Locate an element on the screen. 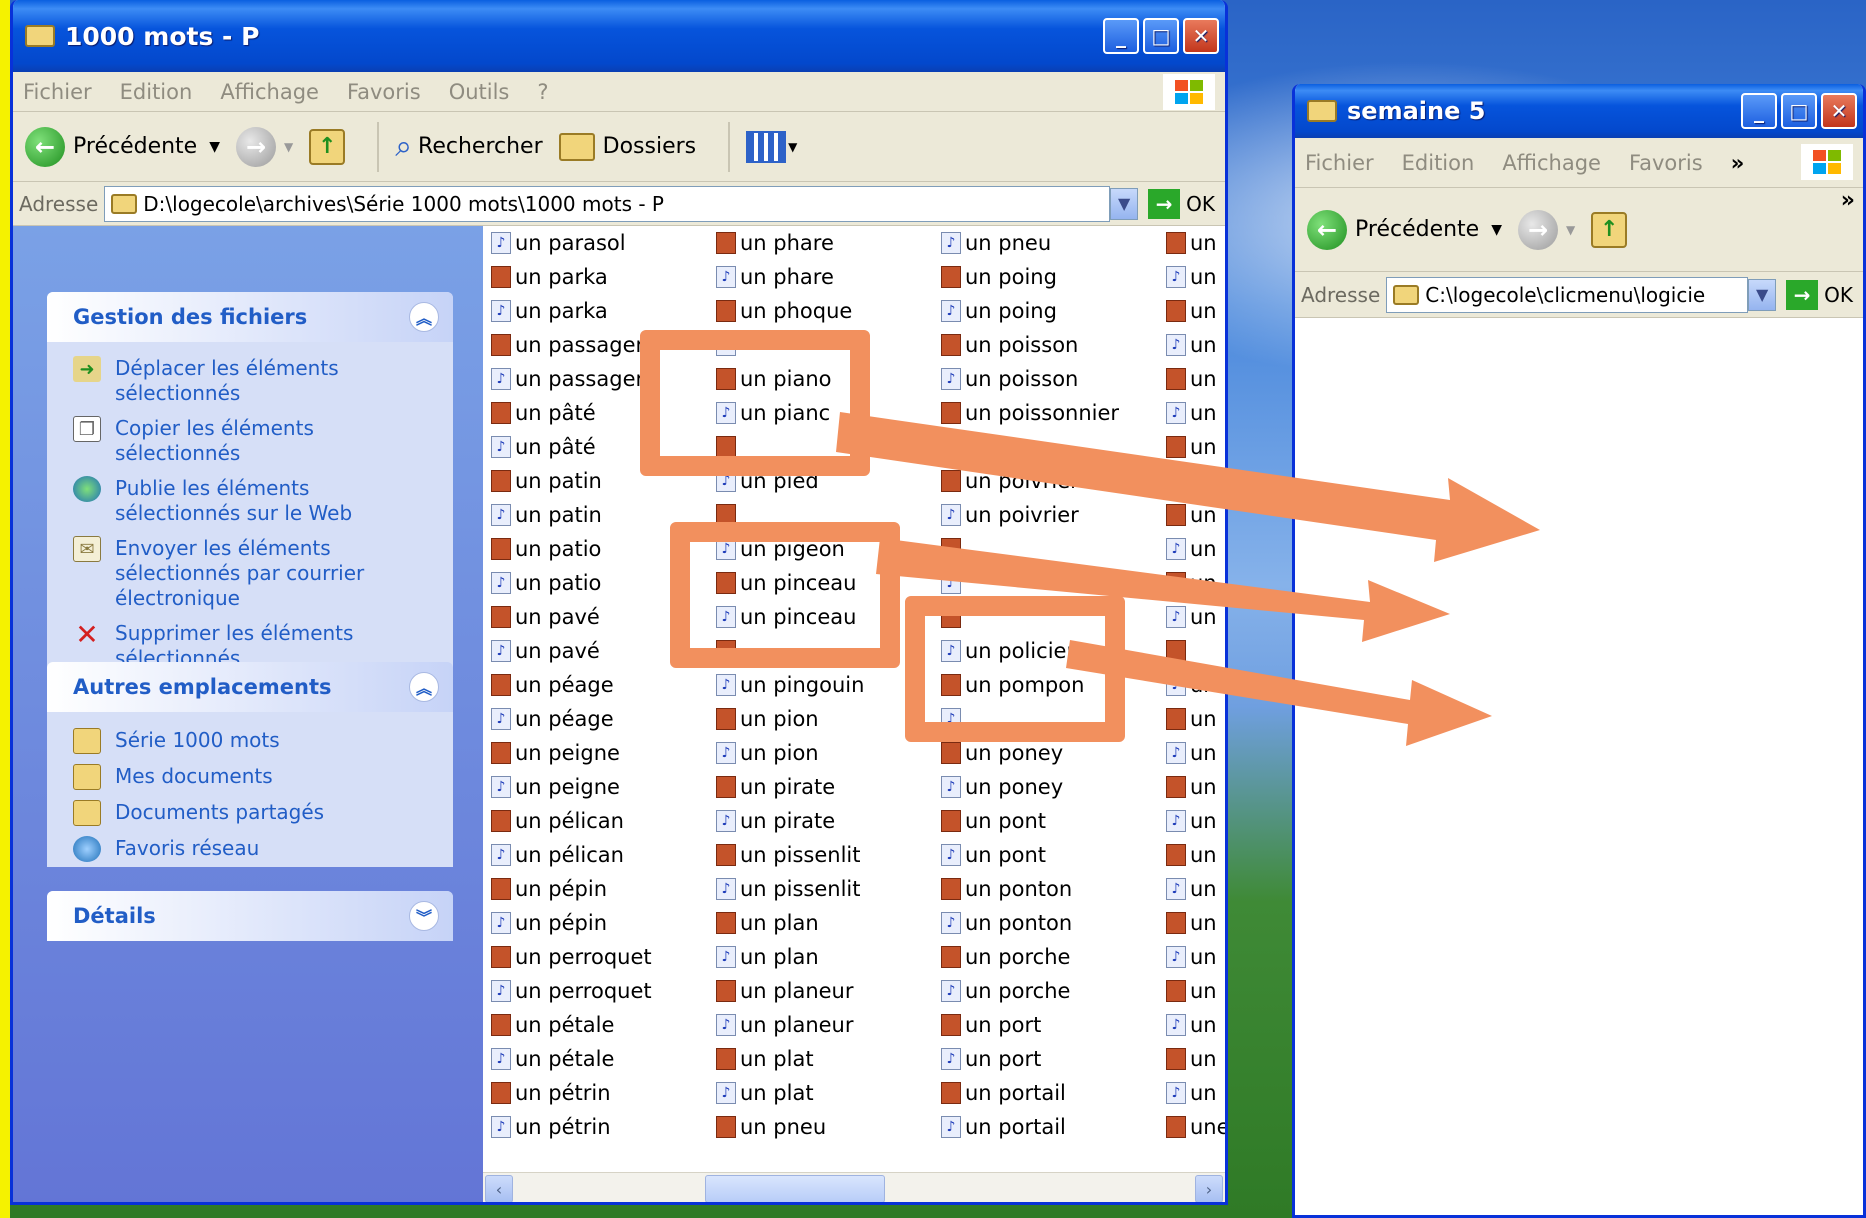  file-item: un péage is located at coordinates (567, 685).